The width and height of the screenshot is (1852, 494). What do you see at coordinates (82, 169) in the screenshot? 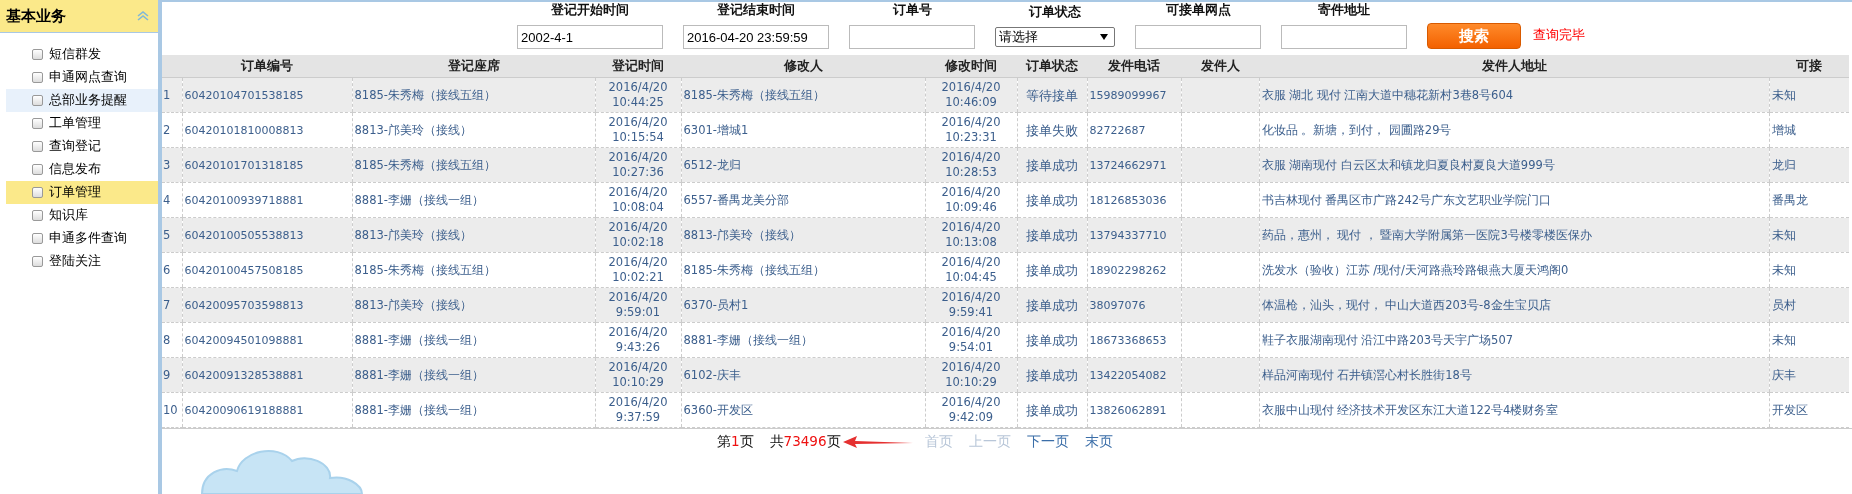
I see `sidebar-item: 信息发布` at bounding box center [82, 169].